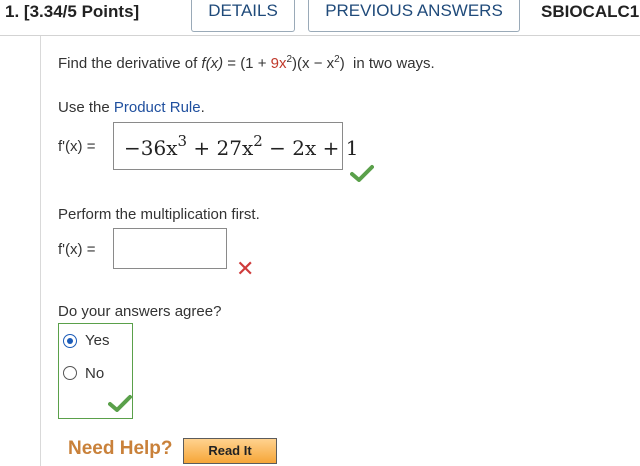 This screenshot has height=466, width=640. I want to click on eq-mid: )(x − x, so click(313, 63).